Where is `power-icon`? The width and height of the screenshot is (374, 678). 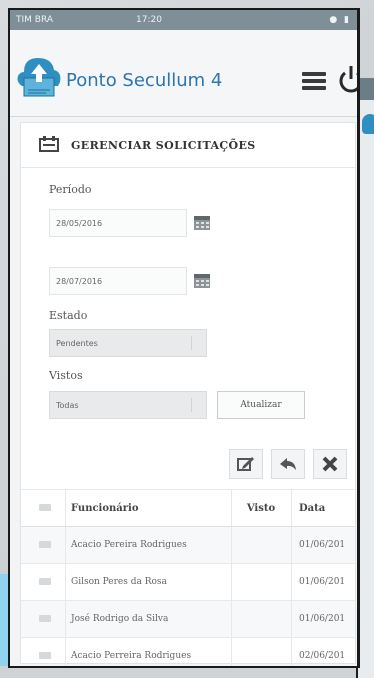
power-icon is located at coordinates (349, 79).